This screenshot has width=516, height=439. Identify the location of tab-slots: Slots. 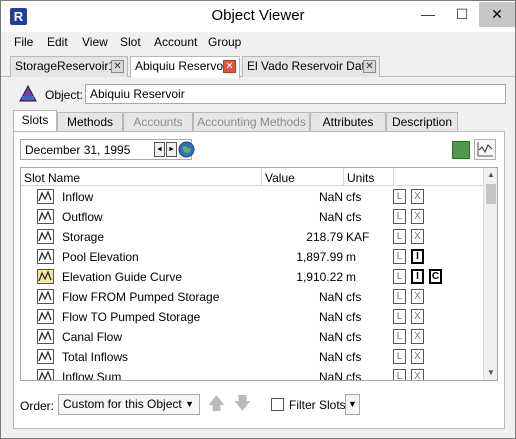
(35, 121).